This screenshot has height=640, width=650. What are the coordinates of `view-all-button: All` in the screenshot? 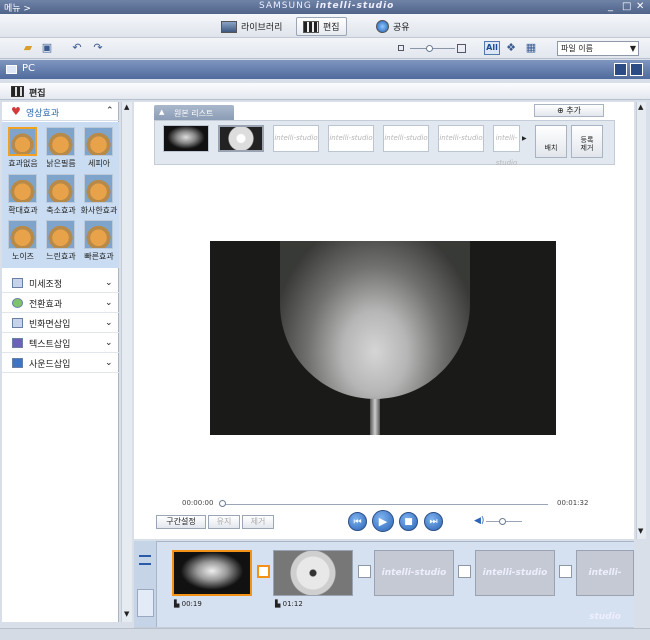 It's located at (492, 48).